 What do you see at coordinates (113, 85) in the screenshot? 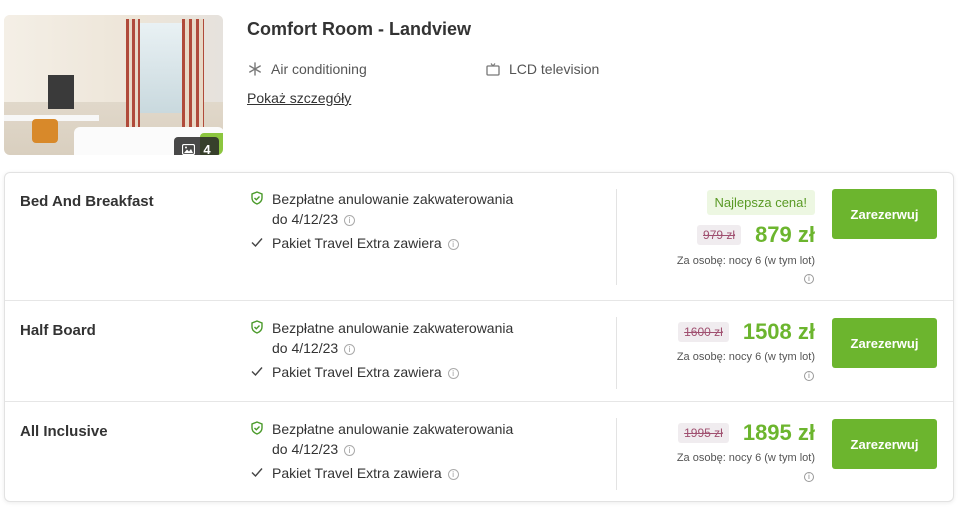
I see `room-photo: 4` at bounding box center [113, 85].